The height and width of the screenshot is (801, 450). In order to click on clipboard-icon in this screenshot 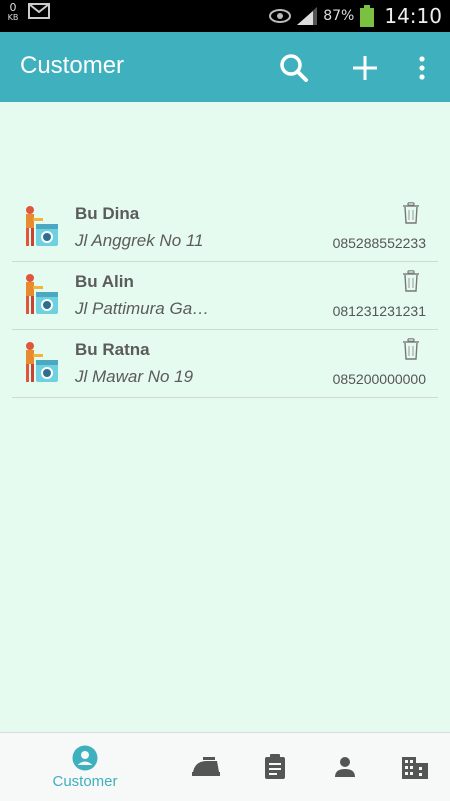, I will do `click(275, 766)`.